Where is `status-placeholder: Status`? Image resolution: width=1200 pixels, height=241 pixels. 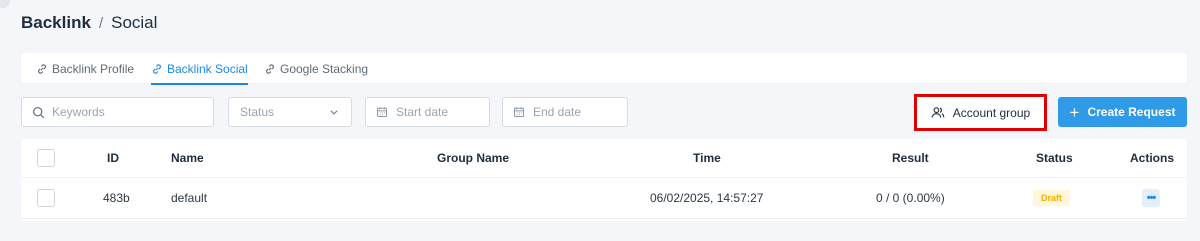 status-placeholder: Status is located at coordinates (257, 112).